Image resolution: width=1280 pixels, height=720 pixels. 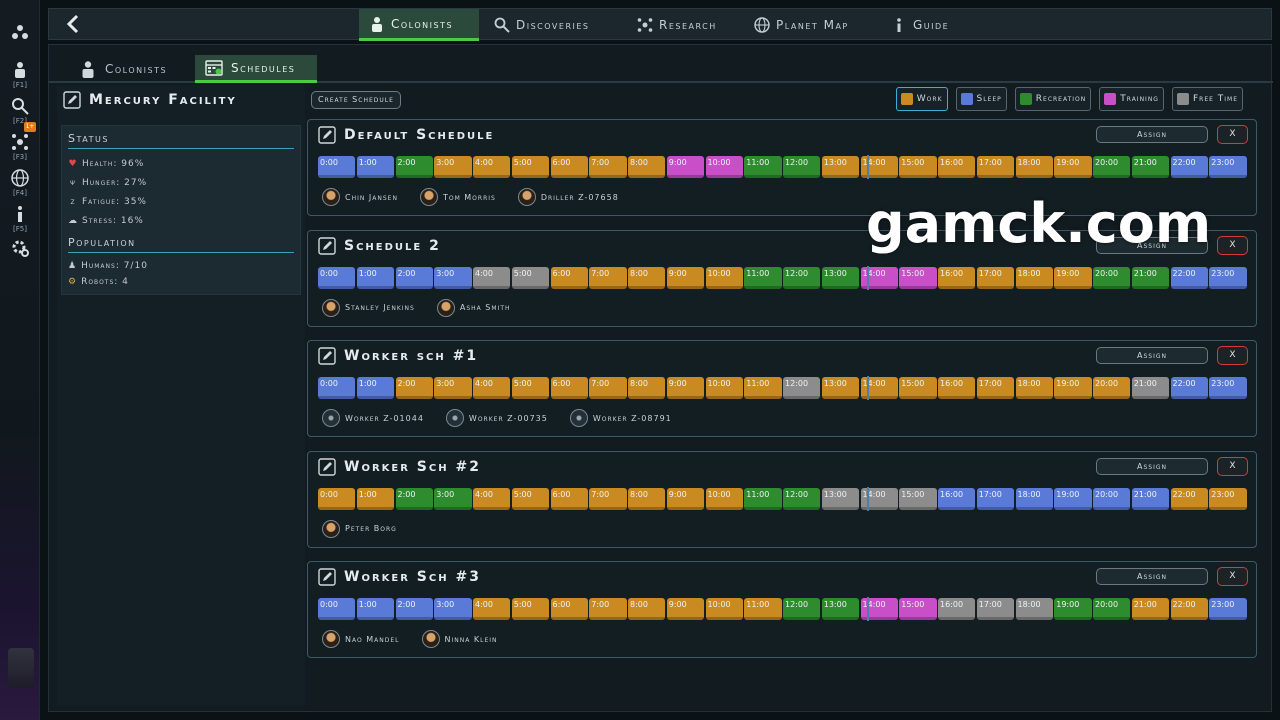 I want to click on hour-slot: 7:00, so click(x=608, y=609).